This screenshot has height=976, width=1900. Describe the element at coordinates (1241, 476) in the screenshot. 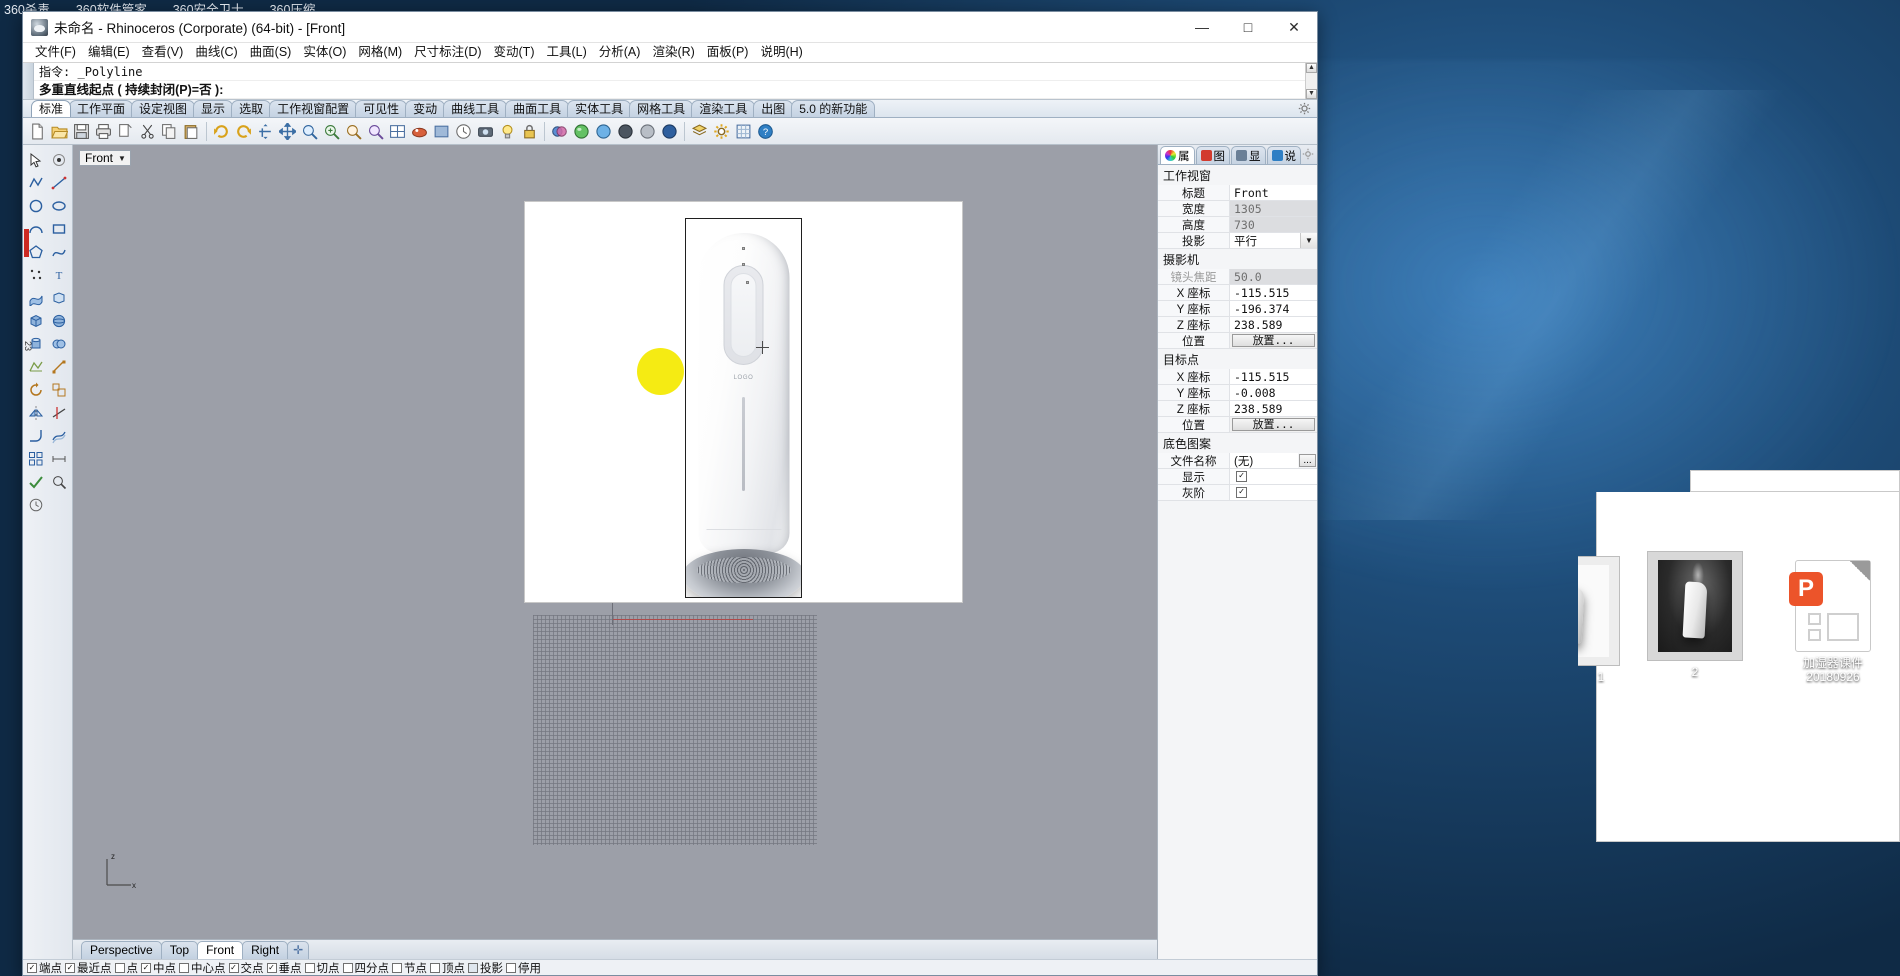

I see `show-wallpaper-checkbox: ✓` at that location.